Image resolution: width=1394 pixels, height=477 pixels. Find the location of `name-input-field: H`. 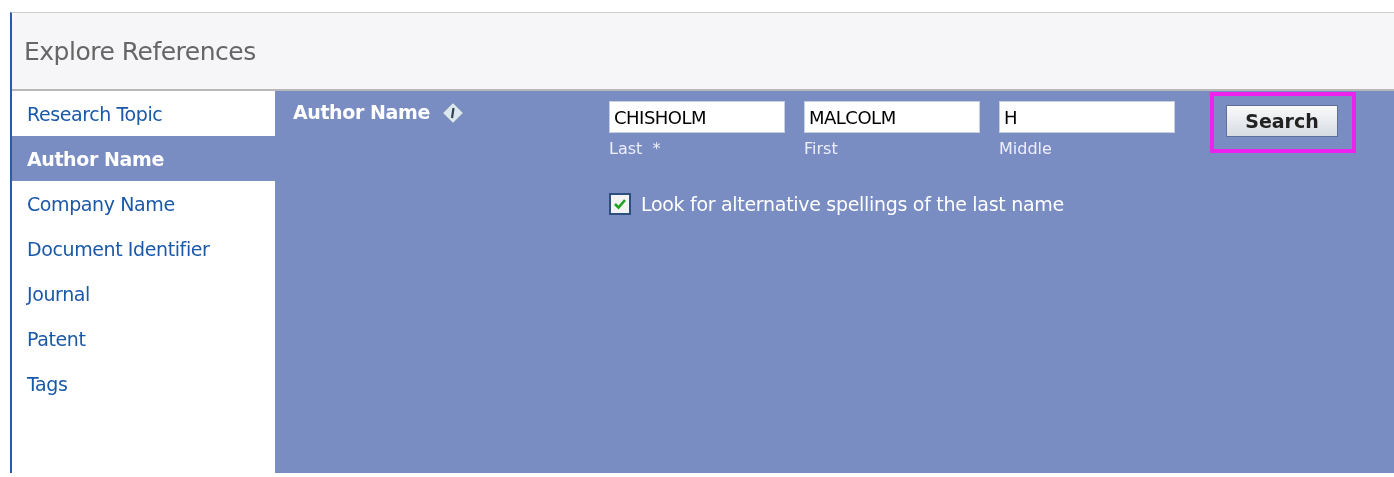

name-input-field: H is located at coordinates (1087, 117).